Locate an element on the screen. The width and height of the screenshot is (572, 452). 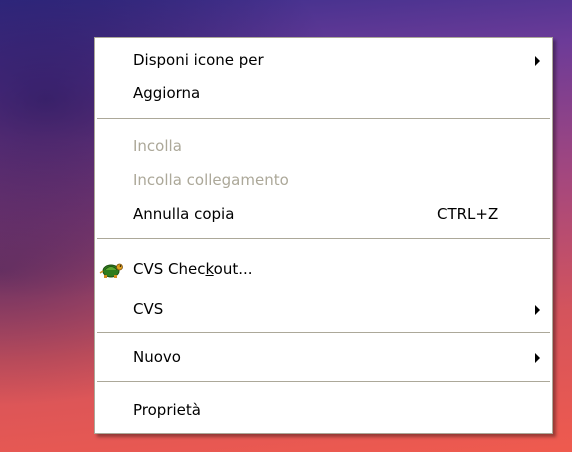
menu-item-label: Nuovo is located at coordinates (157, 357).